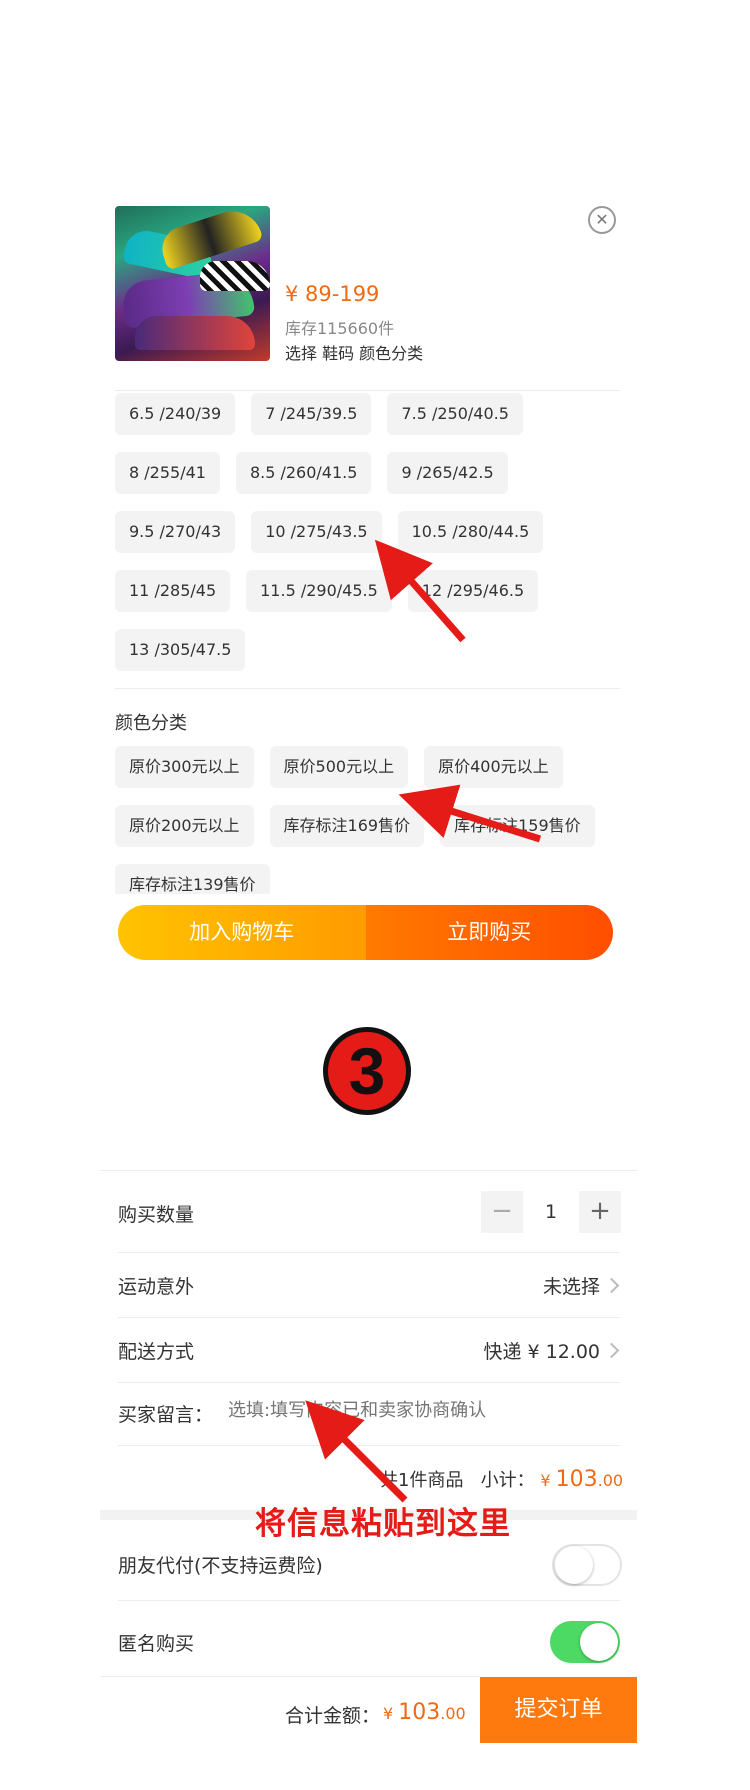 The height and width of the screenshot is (1790, 750). What do you see at coordinates (175, 532) in the screenshot?
I see `size-chip: 9.5 /270/43` at bounding box center [175, 532].